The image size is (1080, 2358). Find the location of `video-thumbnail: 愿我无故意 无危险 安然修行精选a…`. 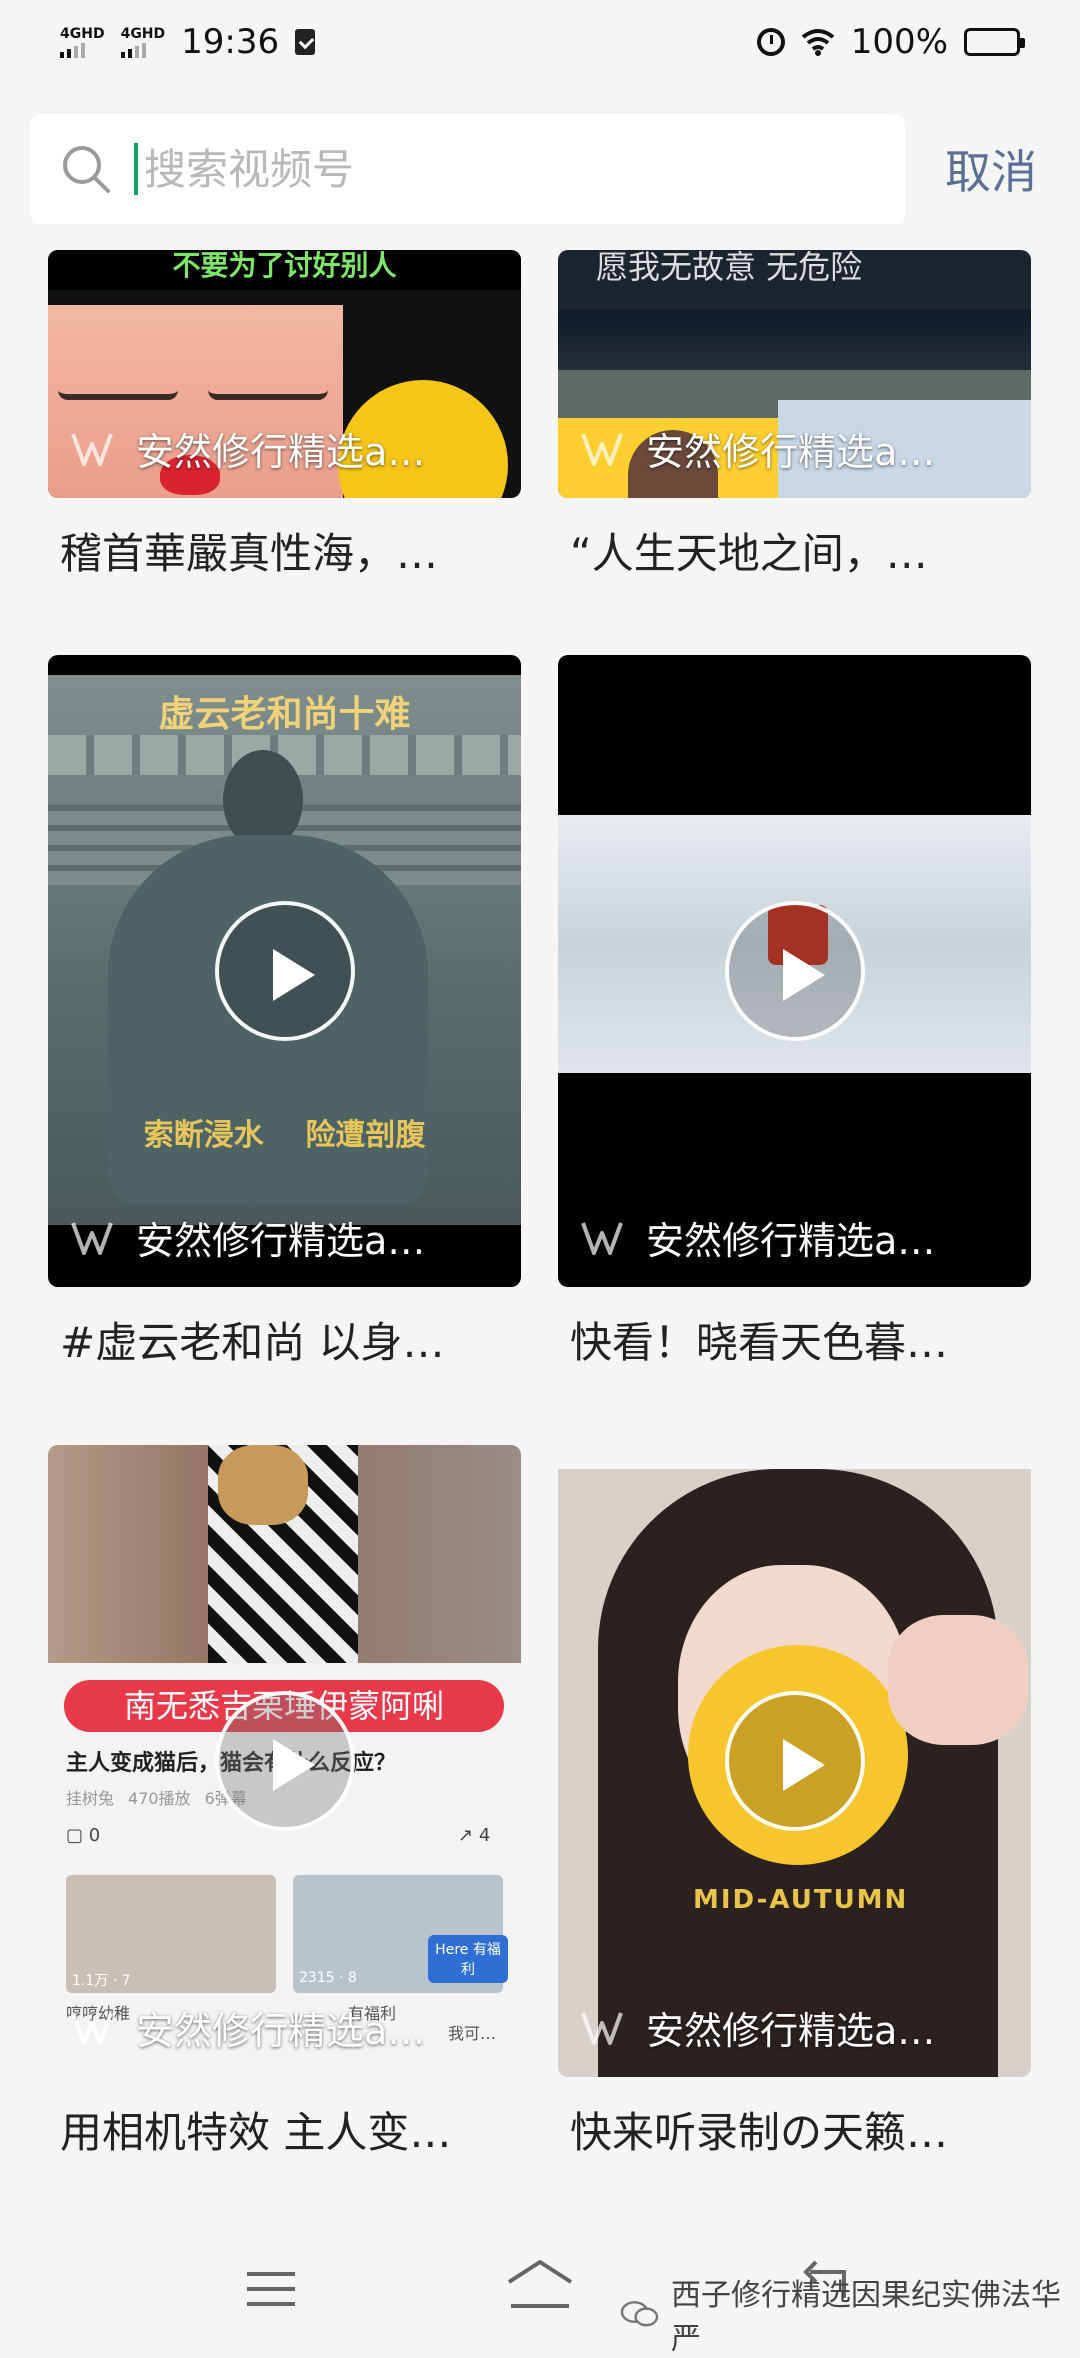

video-thumbnail: 愿我无故意 无危险 安然修行精选a… is located at coordinates (794, 374).